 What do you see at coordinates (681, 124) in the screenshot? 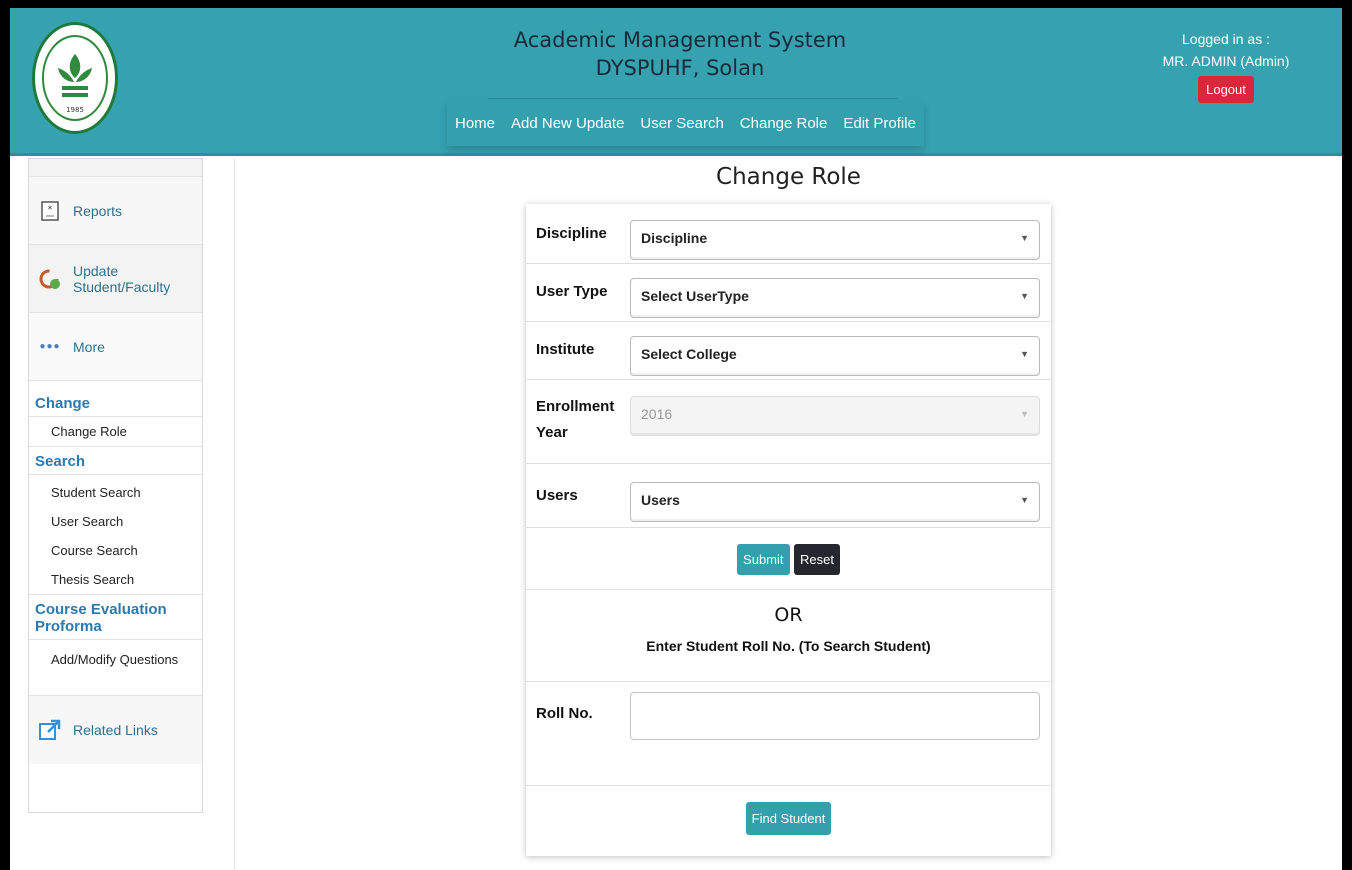
I see `nav-user-search: User Search` at bounding box center [681, 124].